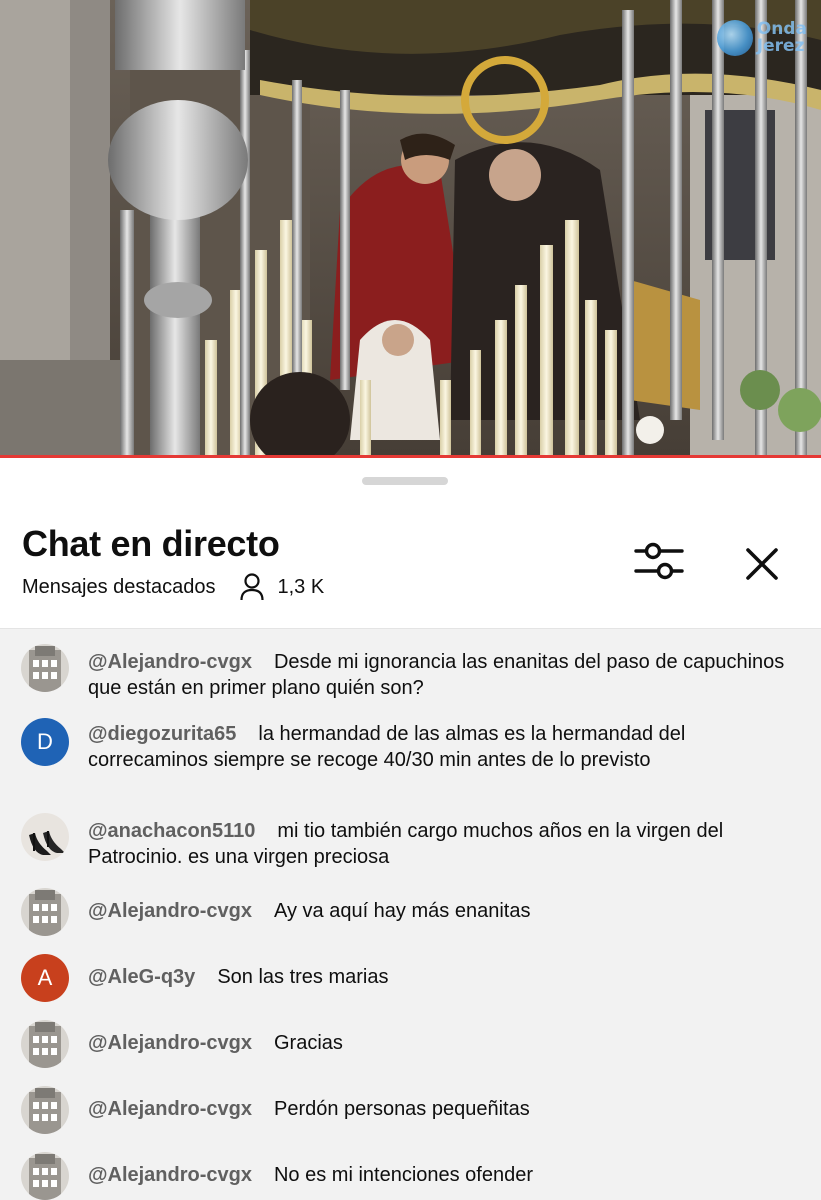 The height and width of the screenshot is (1200, 821). I want to click on chat-filter-button, so click(659, 563).